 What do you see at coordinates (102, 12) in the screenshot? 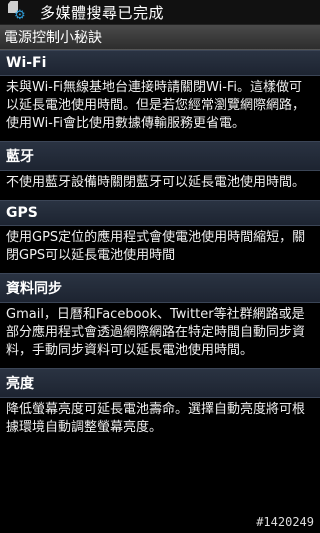
I see `notification-text: 多媒體搜尋已完成` at bounding box center [102, 12].